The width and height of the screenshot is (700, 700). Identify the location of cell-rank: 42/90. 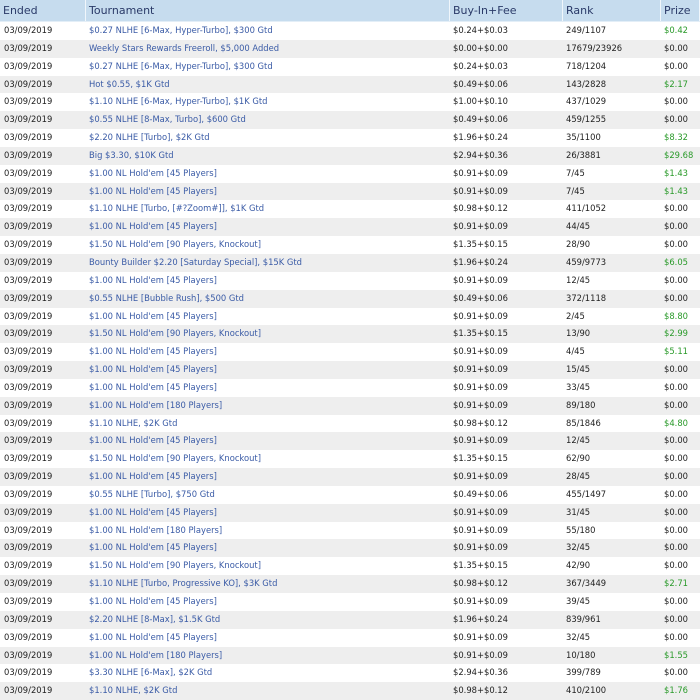
(578, 565).